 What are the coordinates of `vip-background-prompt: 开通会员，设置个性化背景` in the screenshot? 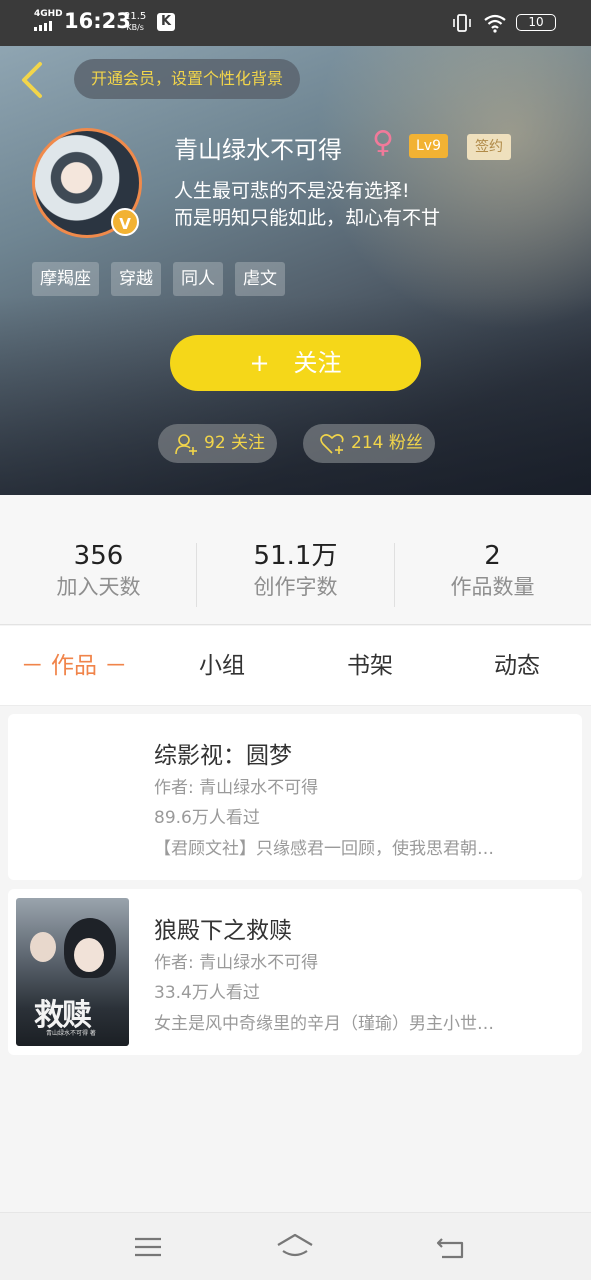 It's located at (187, 79).